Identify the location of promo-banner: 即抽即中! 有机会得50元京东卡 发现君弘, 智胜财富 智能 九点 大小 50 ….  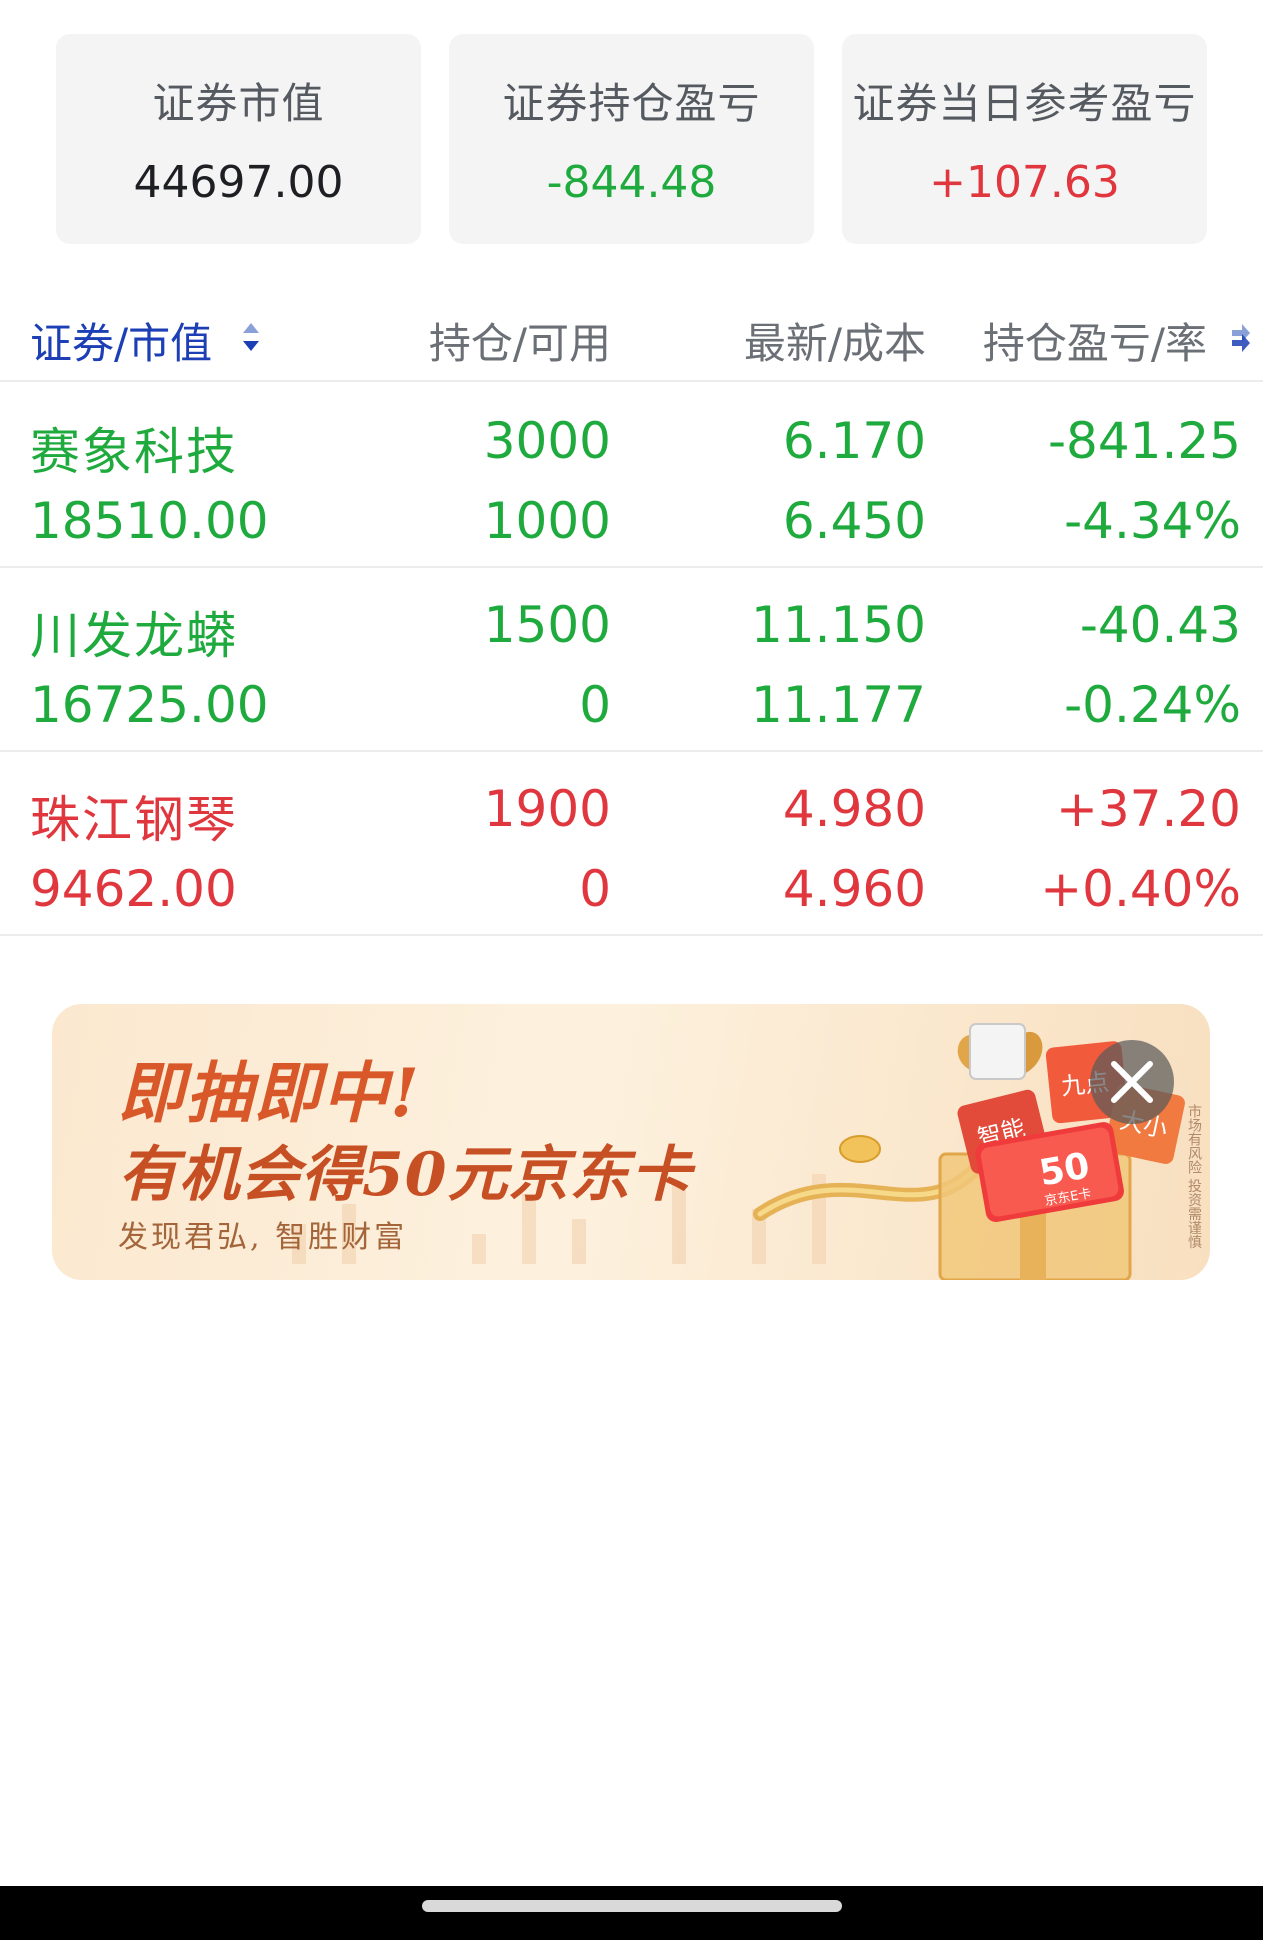
(631, 1142).